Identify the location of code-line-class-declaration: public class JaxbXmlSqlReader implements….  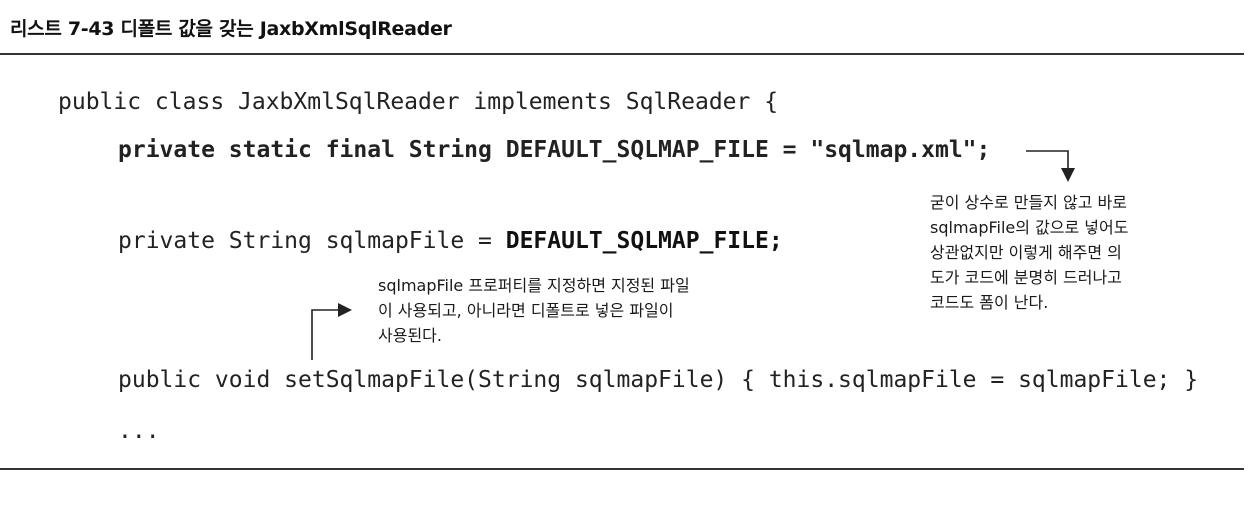
(418, 102).